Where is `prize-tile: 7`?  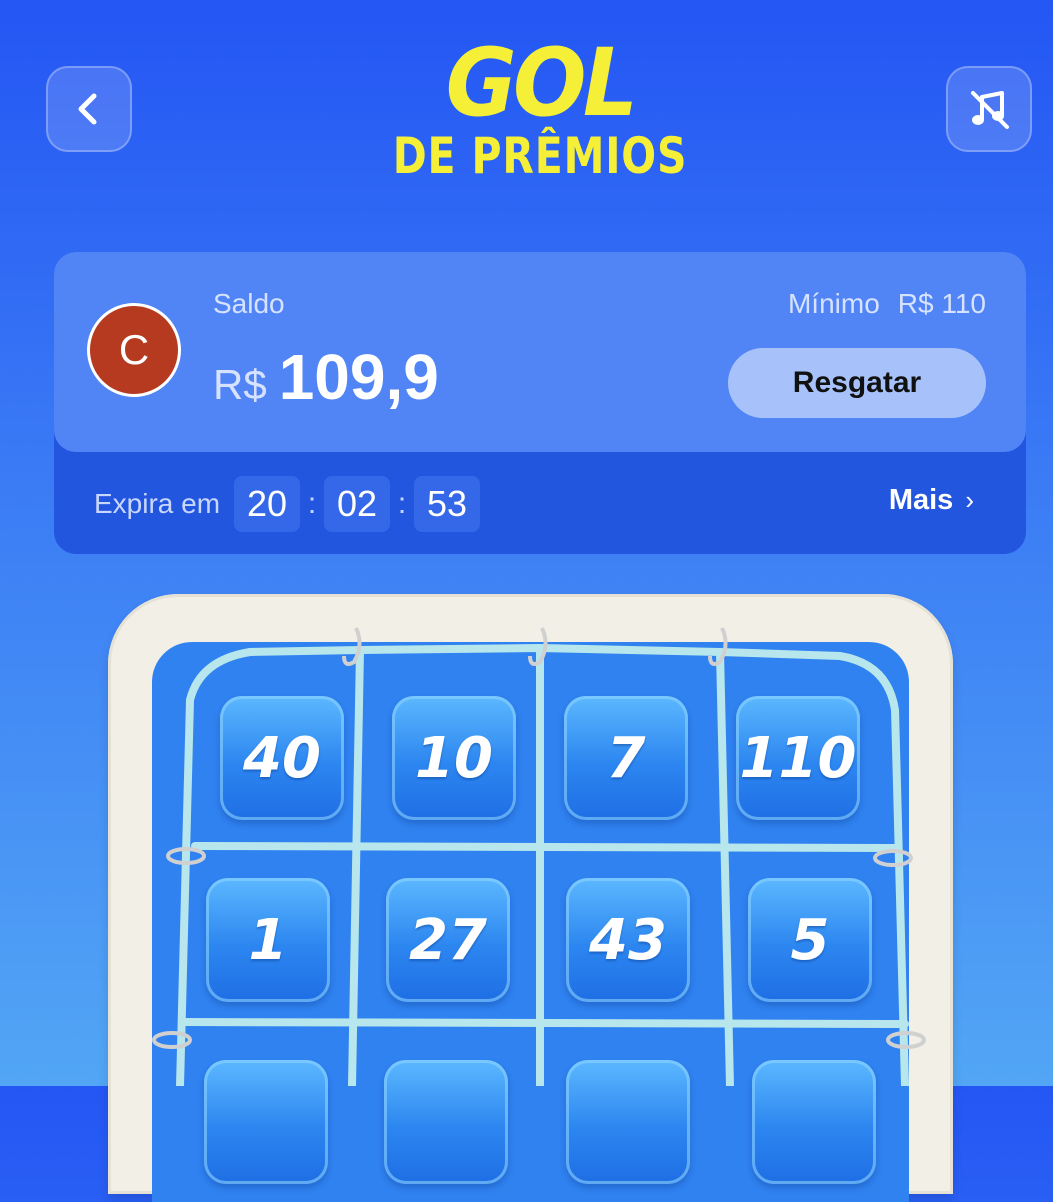
prize-tile: 7 is located at coordinates (626, 758).